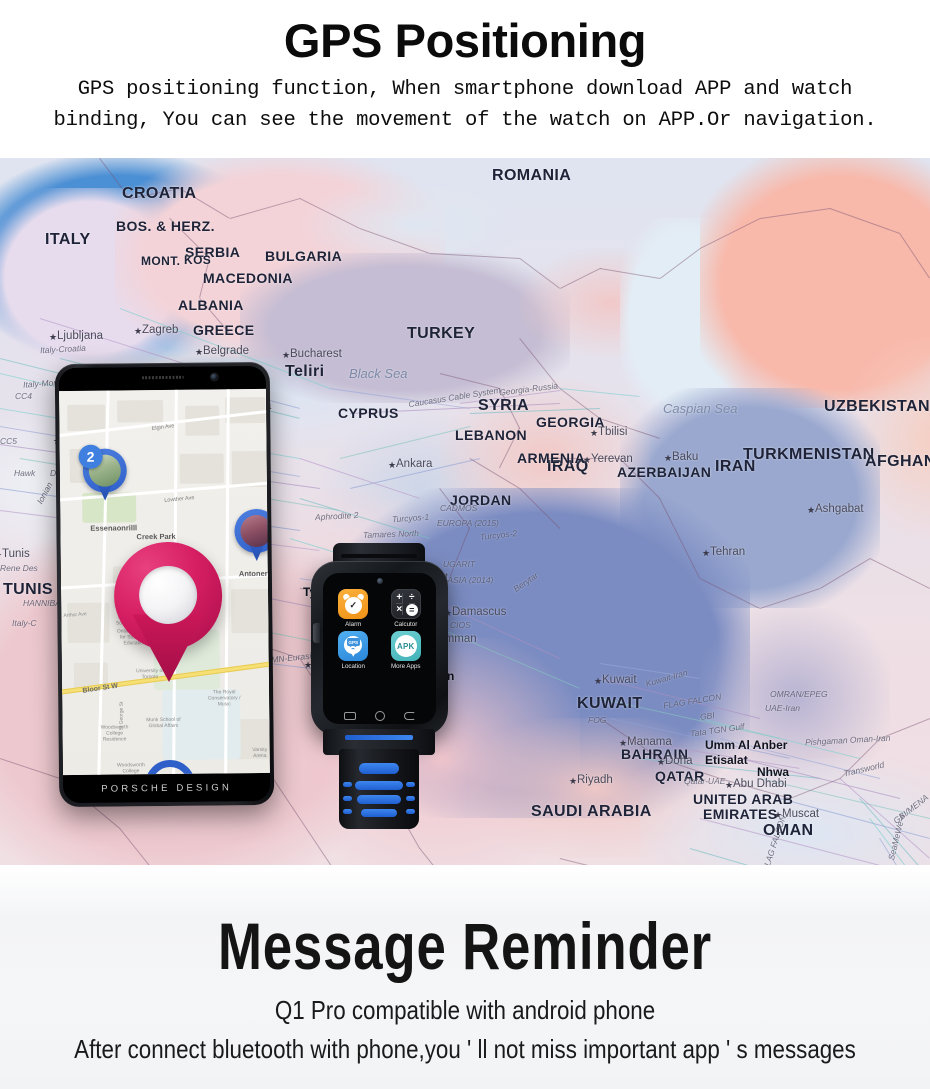 Image resolution: width=930 pixels, height=1089 pixels. I want to click on map-country-label: MONT., so click(161, 261).